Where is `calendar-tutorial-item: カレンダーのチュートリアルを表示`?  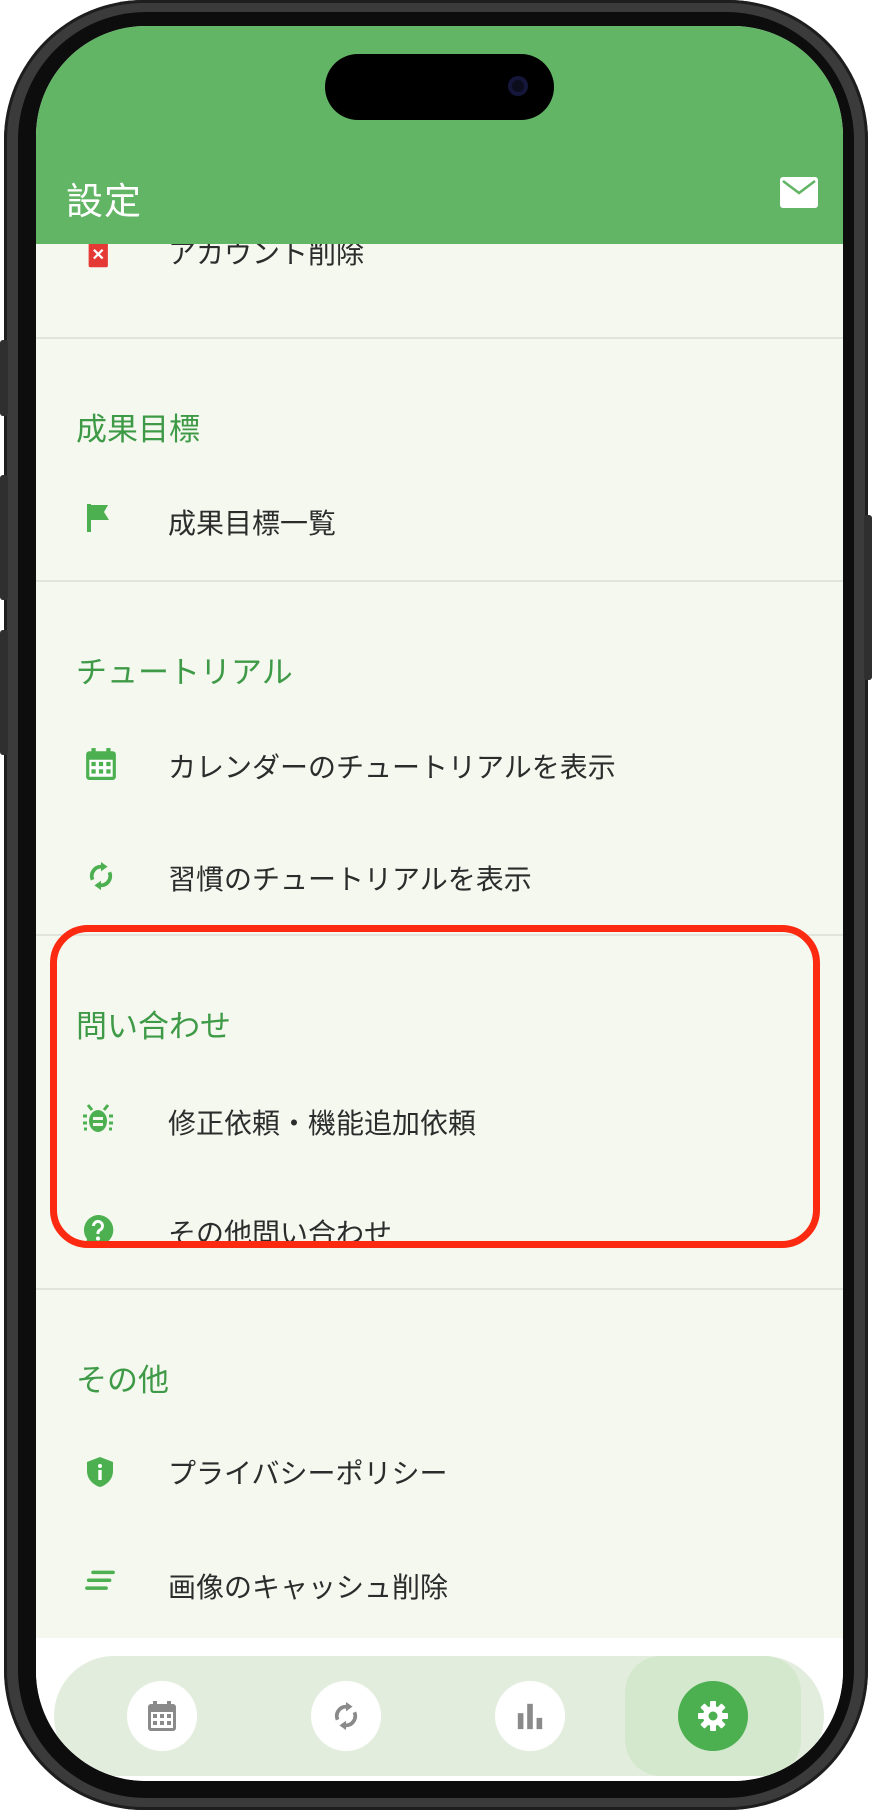
calendar-tutorial-item: カレンダーのチュートリアルを表示 is located at coordinates (439, 768).